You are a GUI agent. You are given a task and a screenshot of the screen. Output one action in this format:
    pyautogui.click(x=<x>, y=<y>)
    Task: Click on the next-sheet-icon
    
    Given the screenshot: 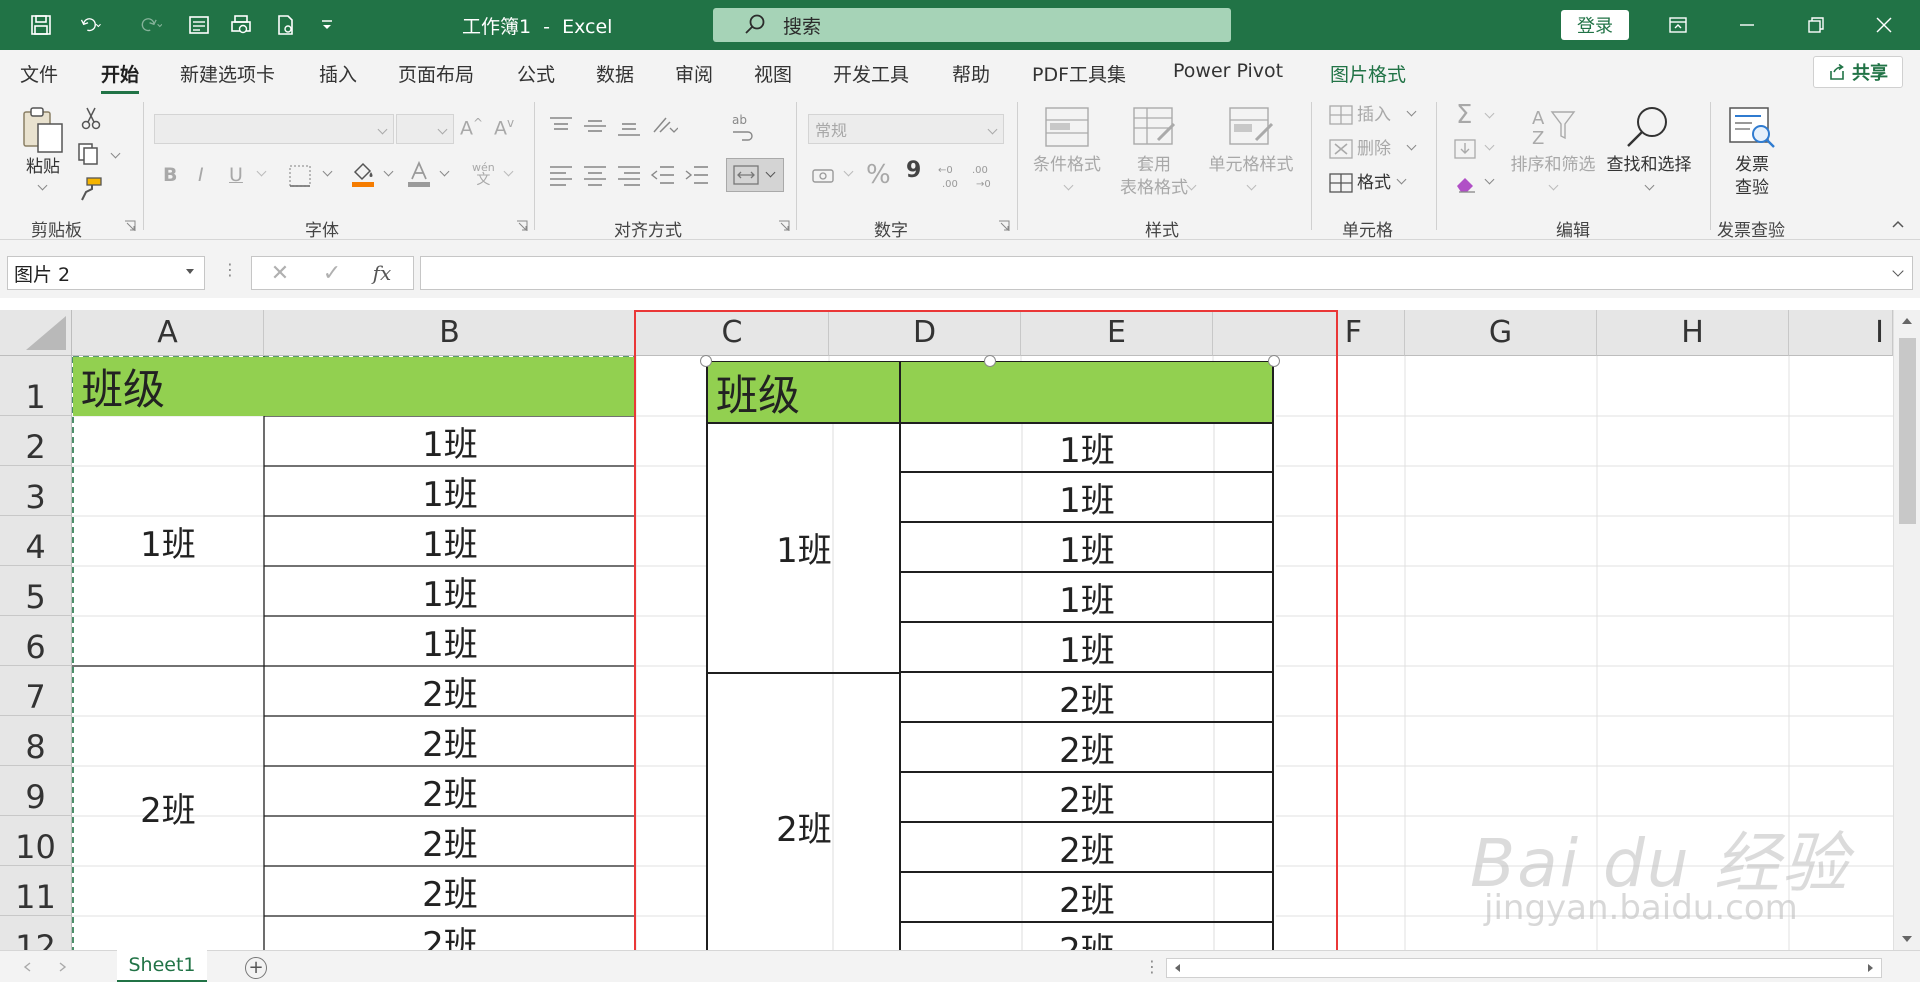 What is the action you would take?
    pyautogui.click(x=62, y=967)
    